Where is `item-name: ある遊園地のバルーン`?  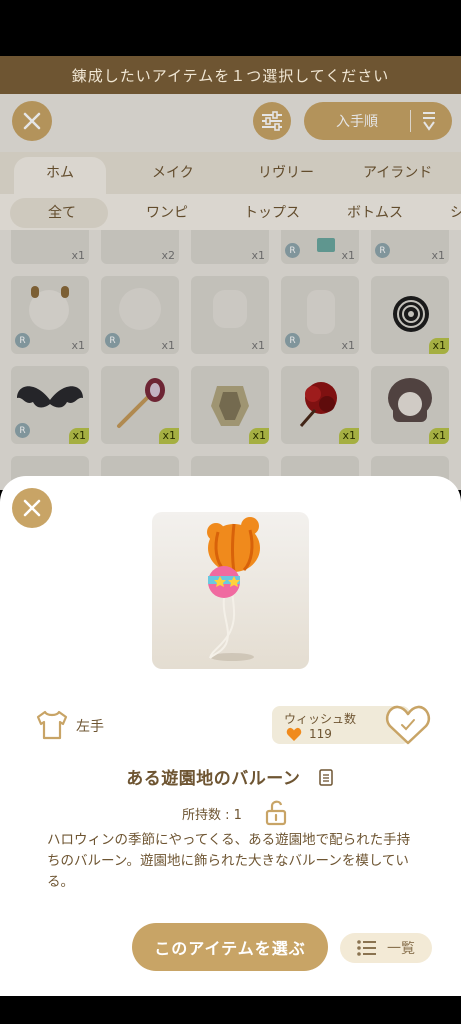 item-name: ある遊園地のバルーン is located at coordinates (213, 779).